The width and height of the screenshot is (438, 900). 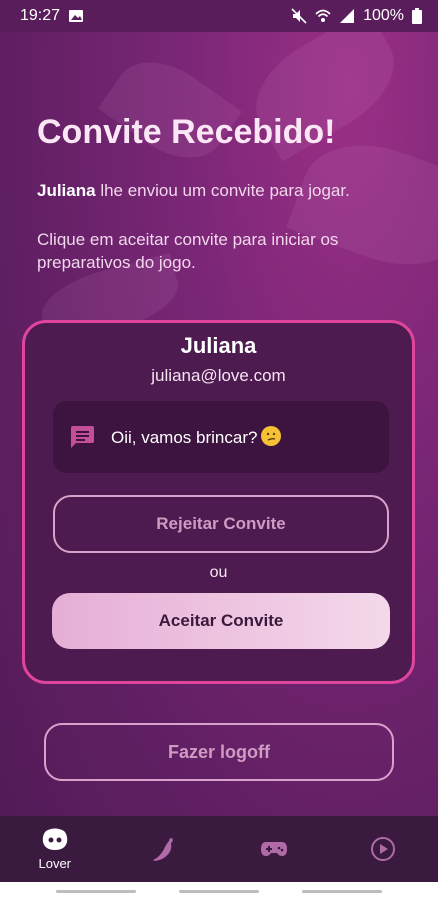 What do you see at coordinates (219, 752) in the screenshot?
I see `logoff-button: Fazer logoff` at bounding box center [219, 752].